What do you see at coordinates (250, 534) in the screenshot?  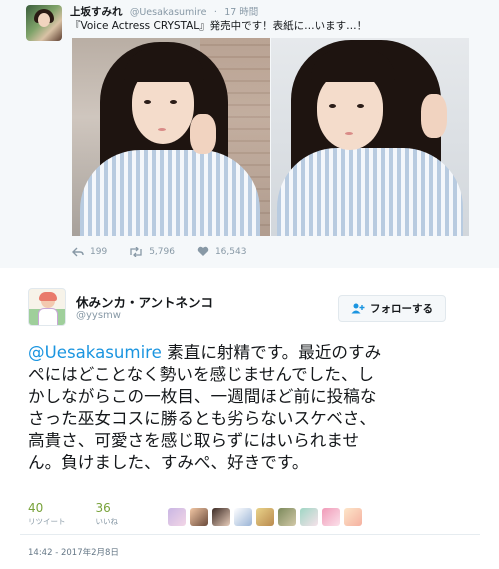 I see `divider` at bounding box center [250, 534].